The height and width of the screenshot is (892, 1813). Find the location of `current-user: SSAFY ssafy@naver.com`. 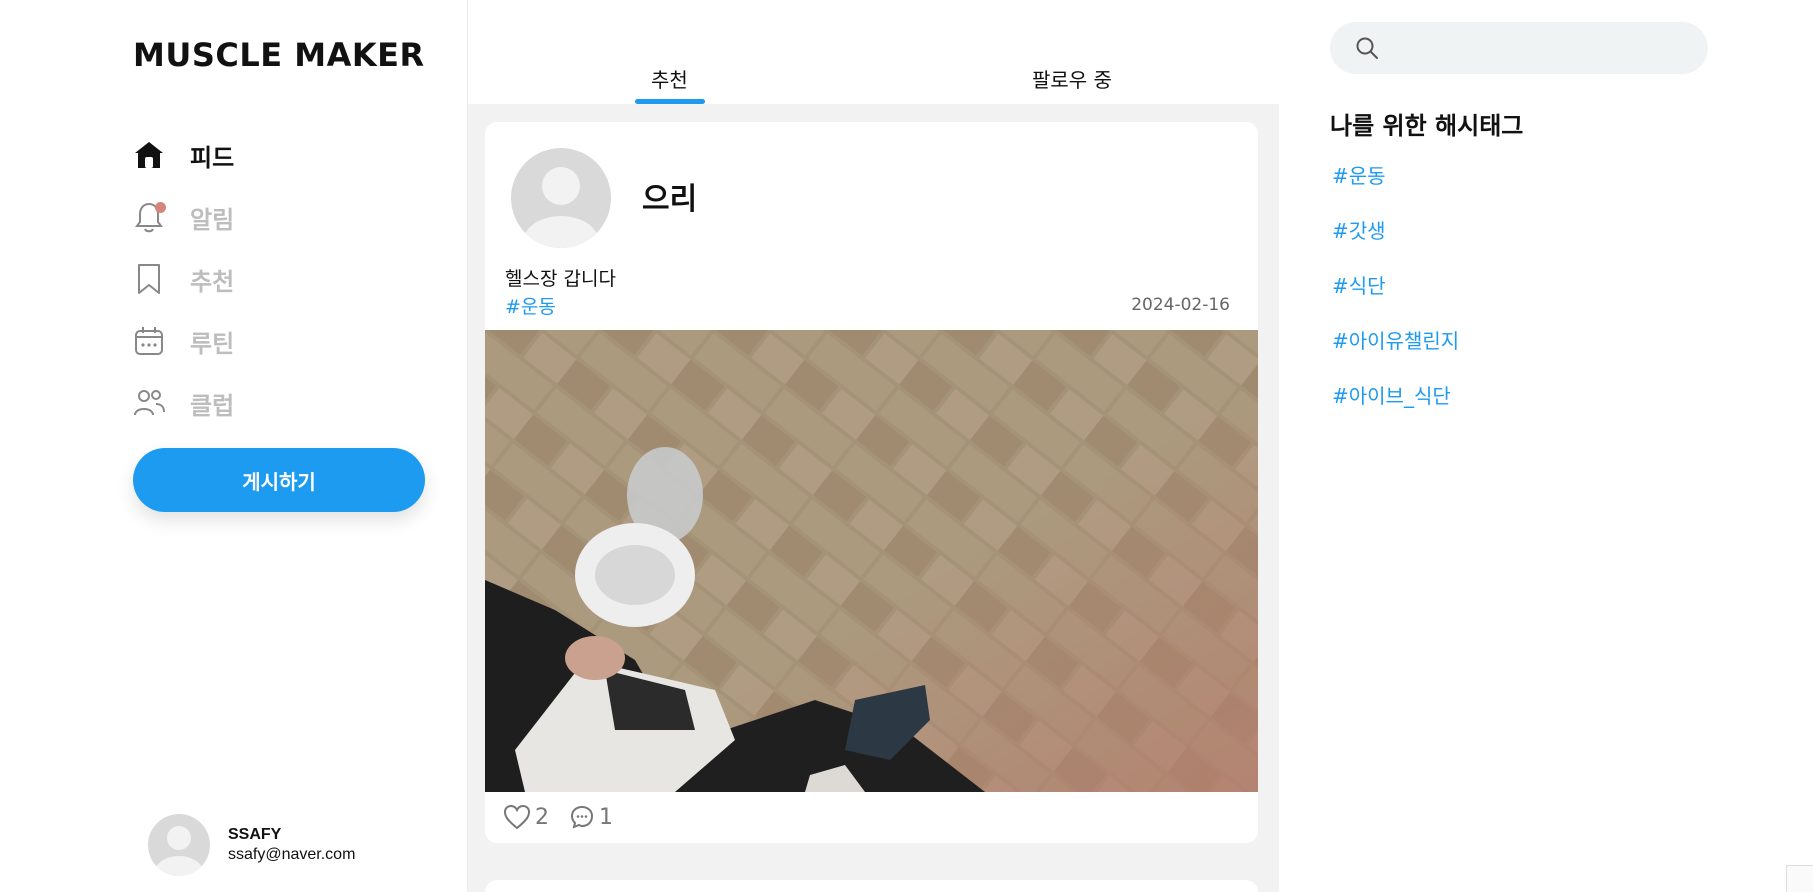

current-user: SSAFY ssafy@naver.com is located at coordinates (251, 845).